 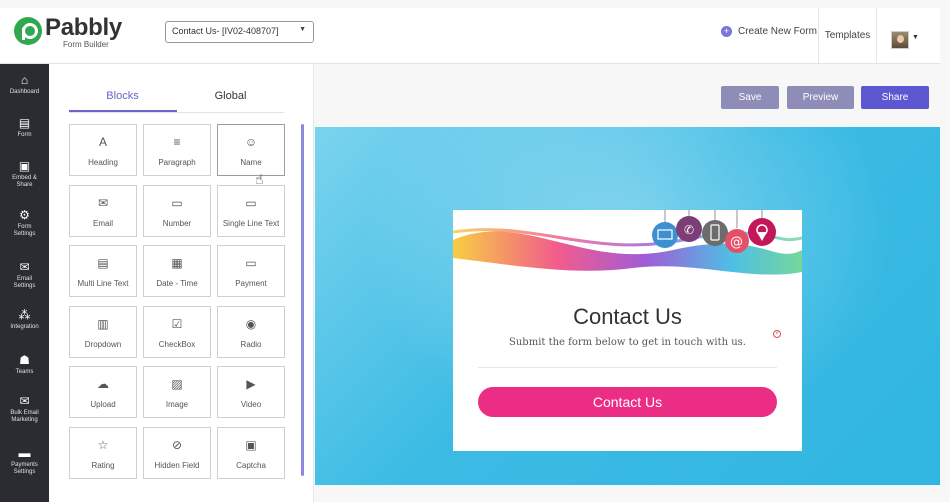 I want to click on eye-slash-icon: ⊘, so click(x=177, y=445).